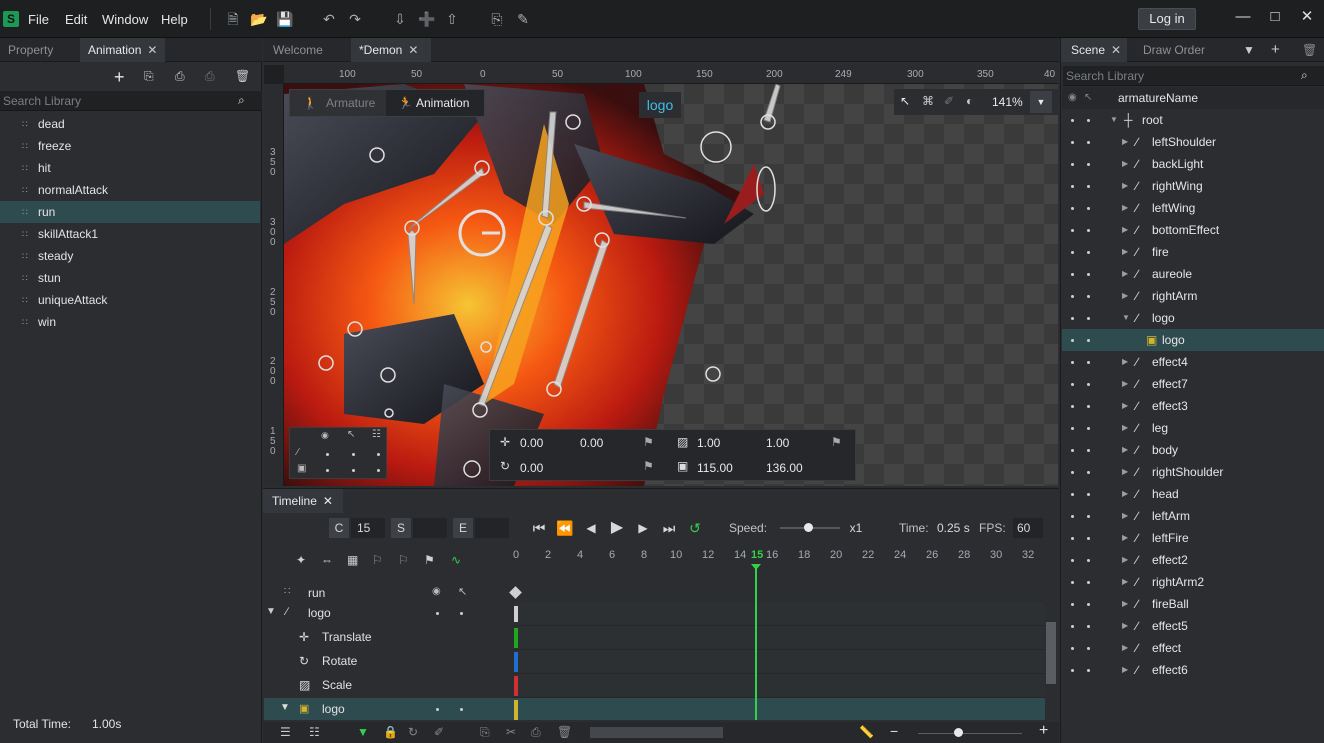  I want to click on menu-help: Help, so click(174, 19).